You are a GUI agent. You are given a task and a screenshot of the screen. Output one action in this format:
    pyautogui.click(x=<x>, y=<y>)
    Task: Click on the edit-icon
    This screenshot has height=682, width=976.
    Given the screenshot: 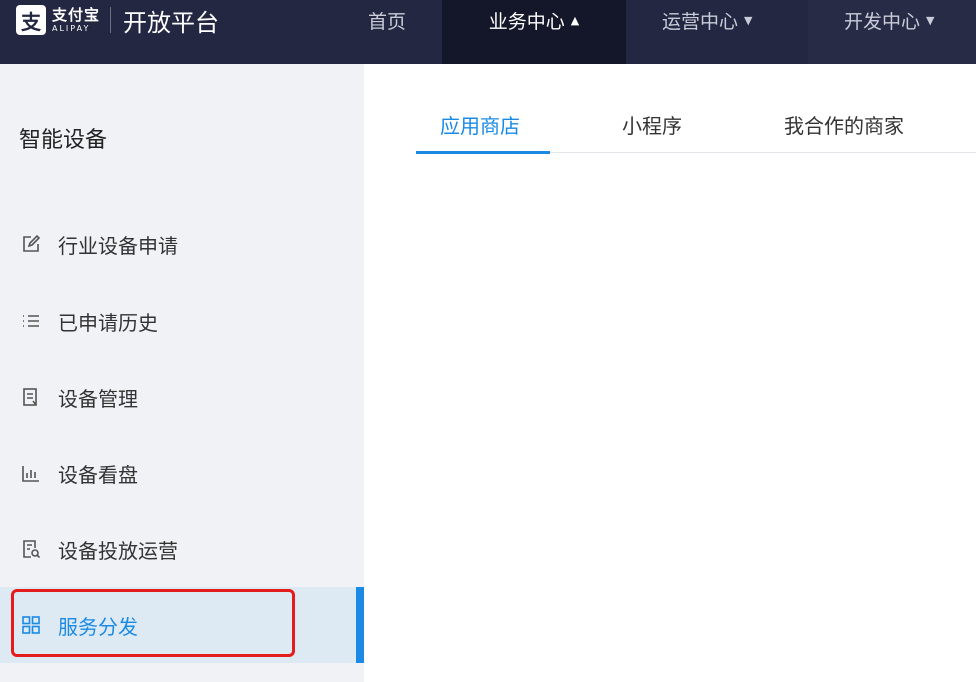 What is the action you would take?
    pyautogui.click(x=31, y=244)
    